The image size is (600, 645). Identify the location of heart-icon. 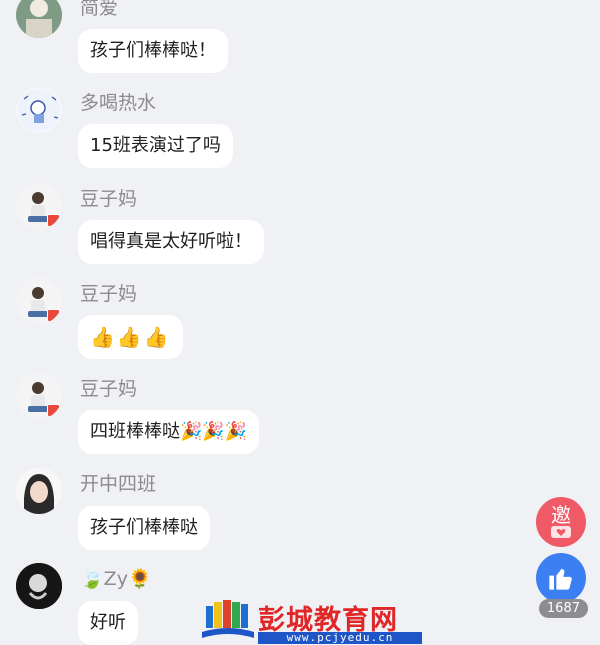
(561, 532).